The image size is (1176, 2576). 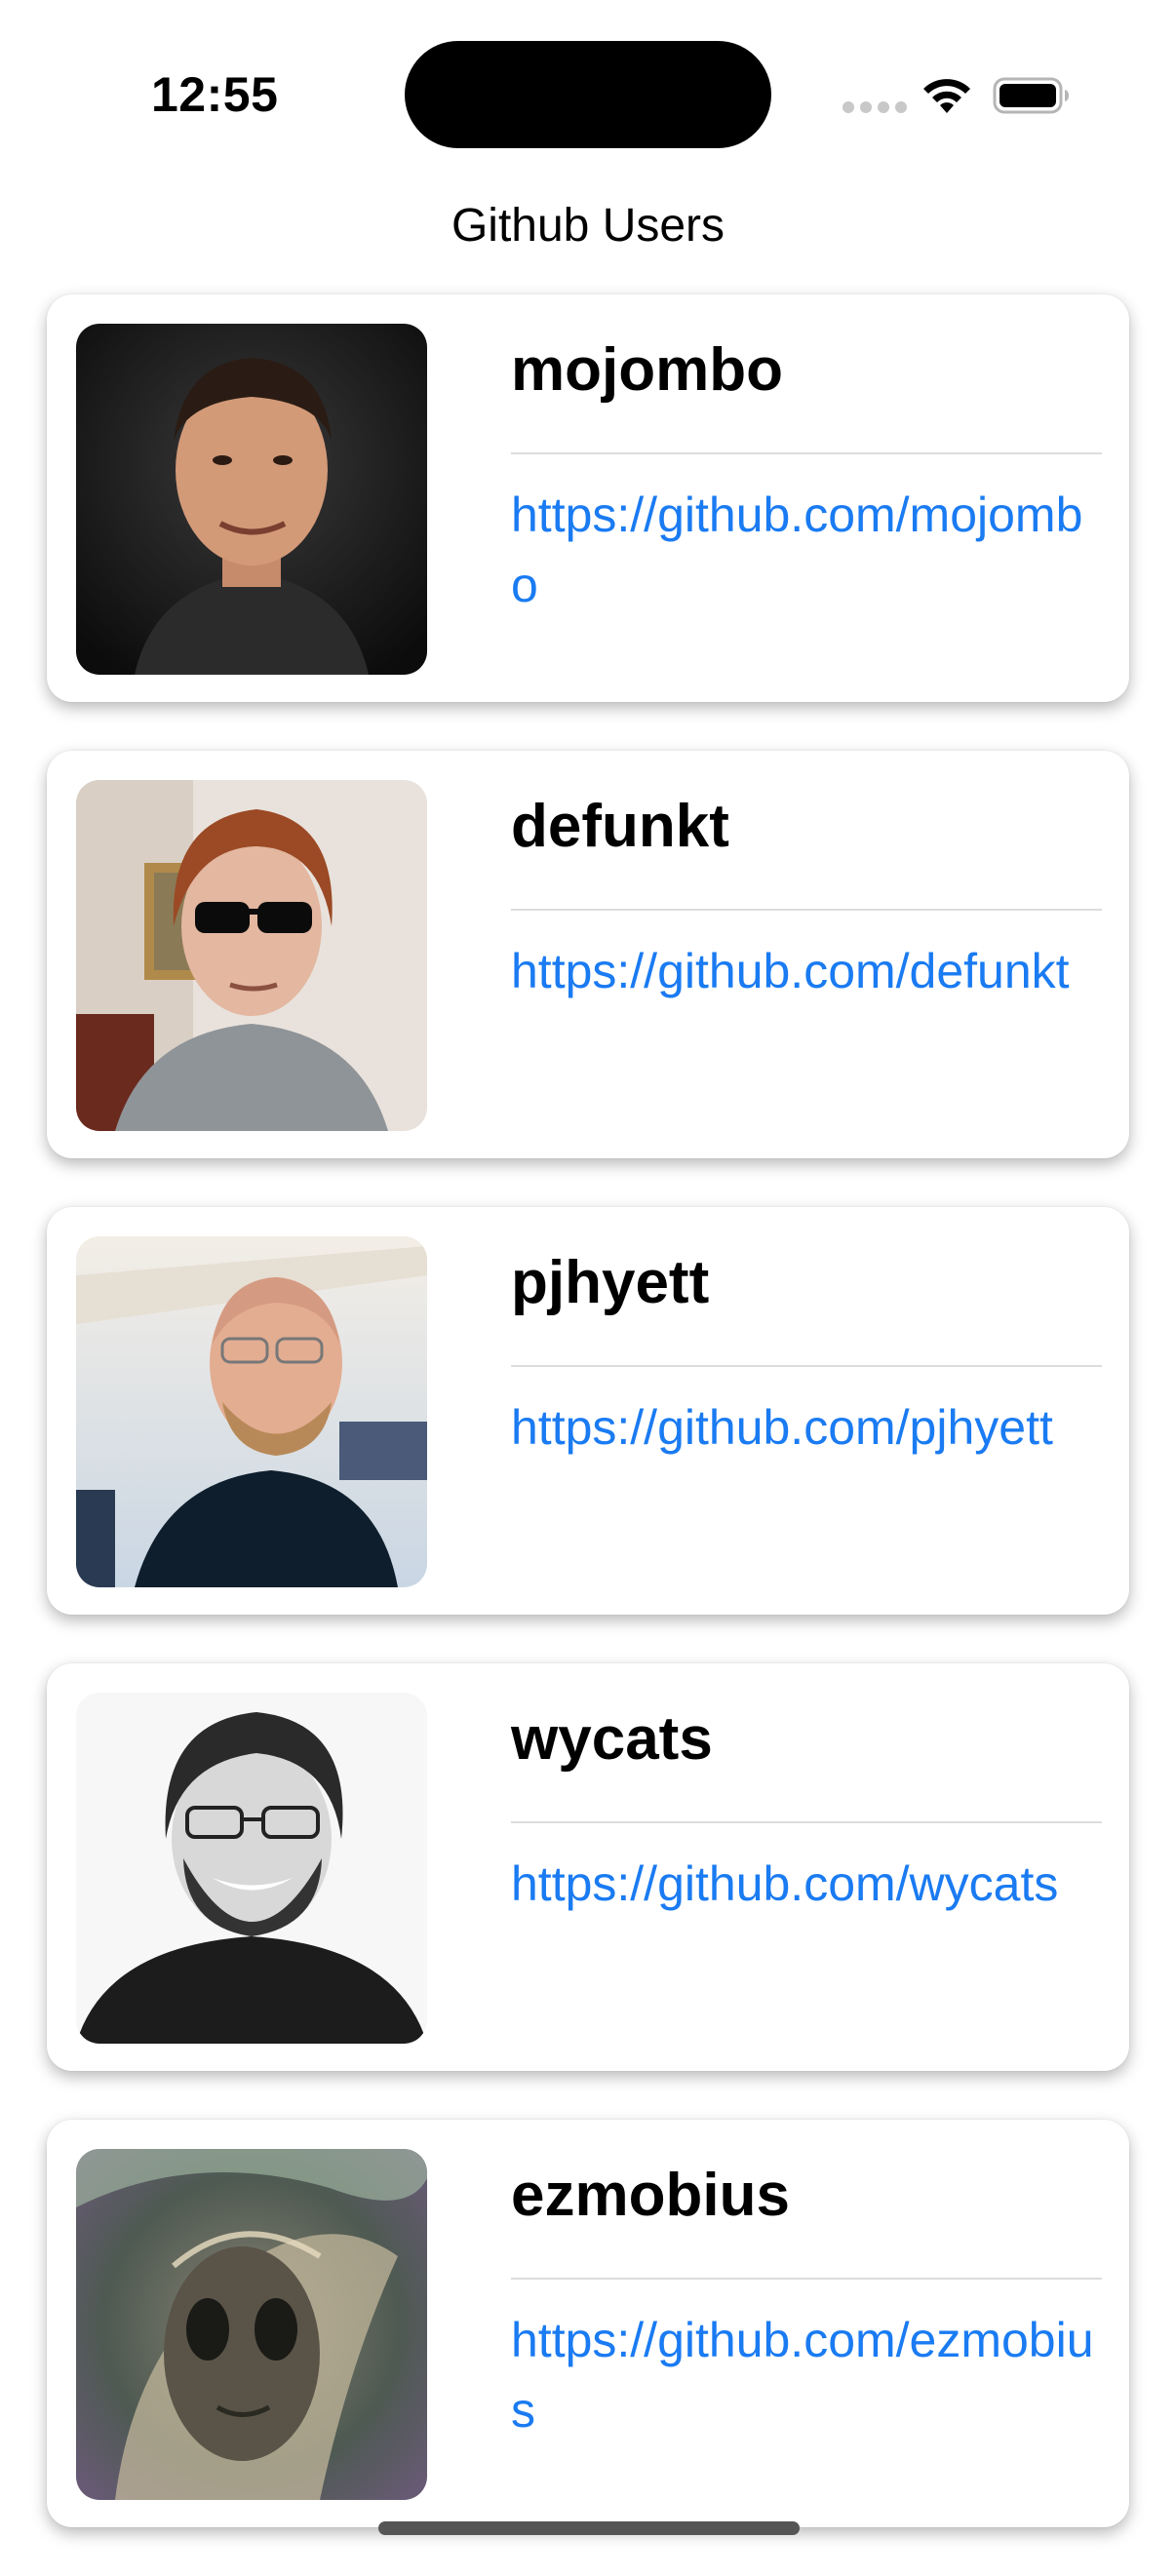 What do you see at coordinates (647, 370) in the screenshot?
I see `username: mojombo` at bounding box center [647, 370].